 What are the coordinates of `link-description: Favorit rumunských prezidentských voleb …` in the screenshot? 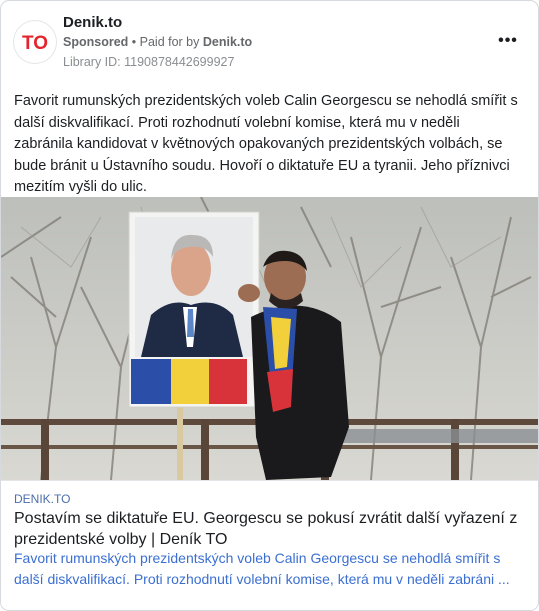 It's located at (262, 568).